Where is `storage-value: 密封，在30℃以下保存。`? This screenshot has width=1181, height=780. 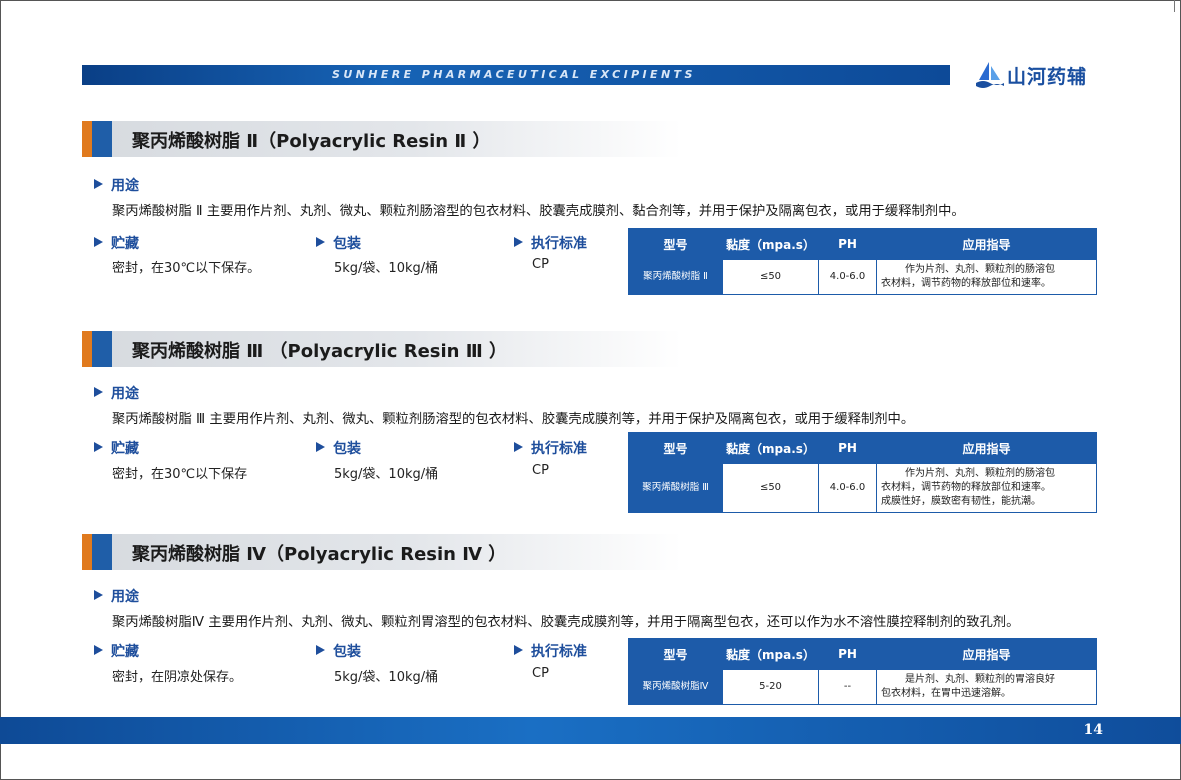
storage-value: 密封，在30℃以下保存。 is located at coordinates (186, 268).